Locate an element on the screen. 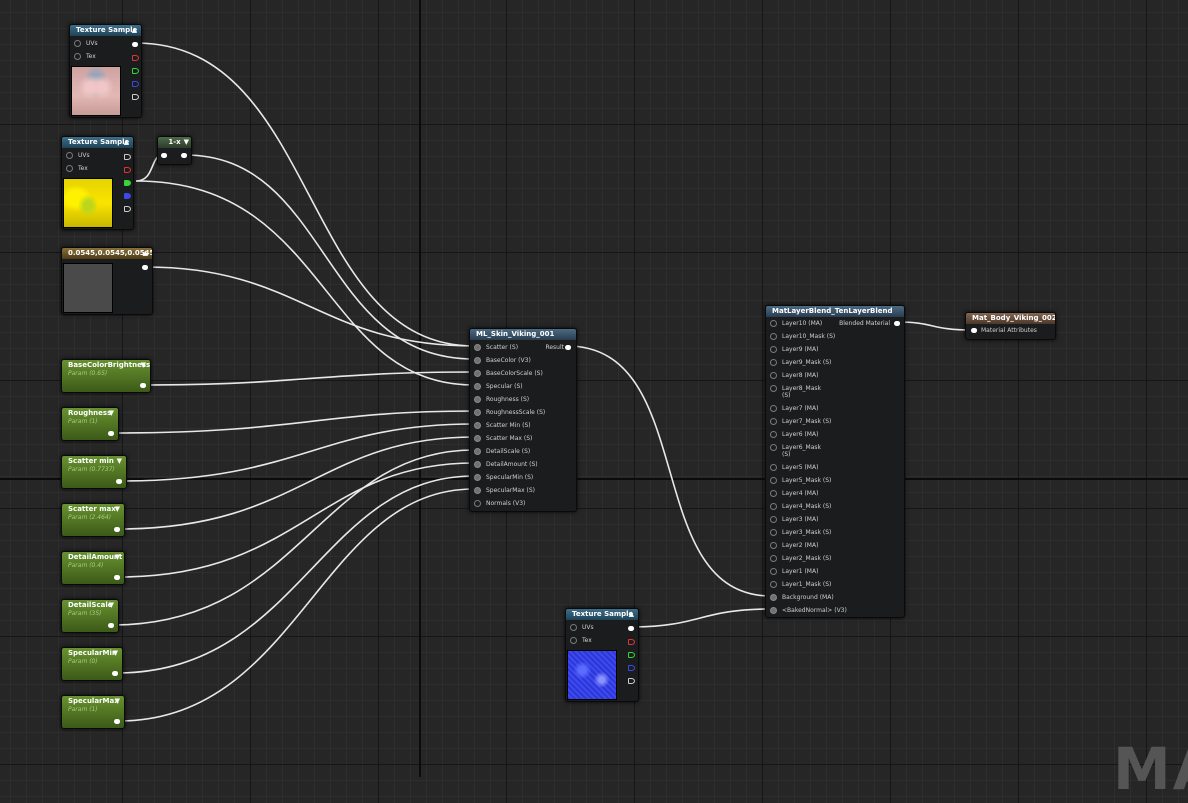 The width and height of the screenshot is (1188, 803). input-row: Specular (S) is located at coordinates (498, 386).